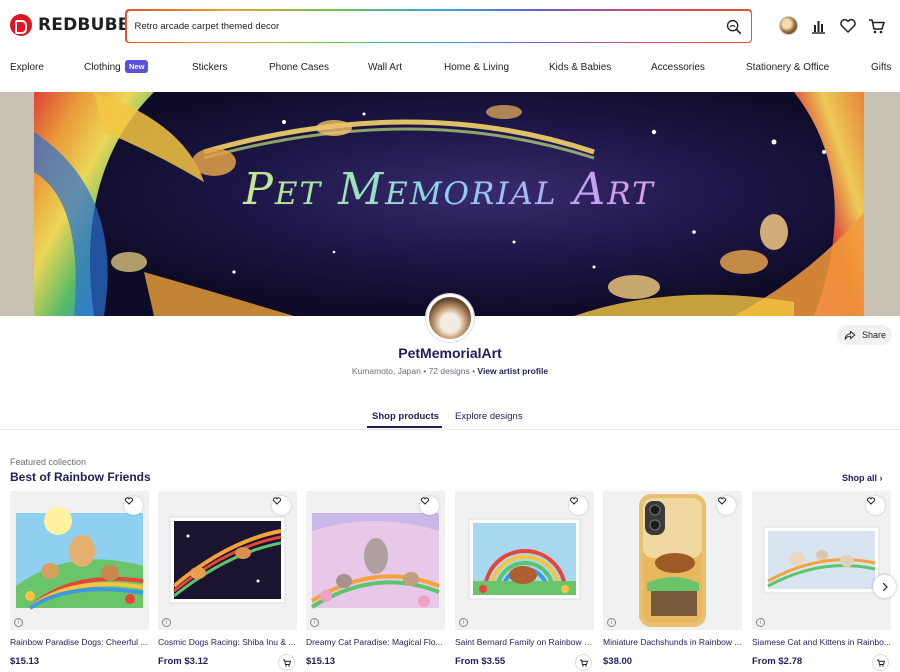 Image resolution: width=900 pixels, height=672 pixels. I want to click on artist-design-count: 72 designs, so click(449, 371).